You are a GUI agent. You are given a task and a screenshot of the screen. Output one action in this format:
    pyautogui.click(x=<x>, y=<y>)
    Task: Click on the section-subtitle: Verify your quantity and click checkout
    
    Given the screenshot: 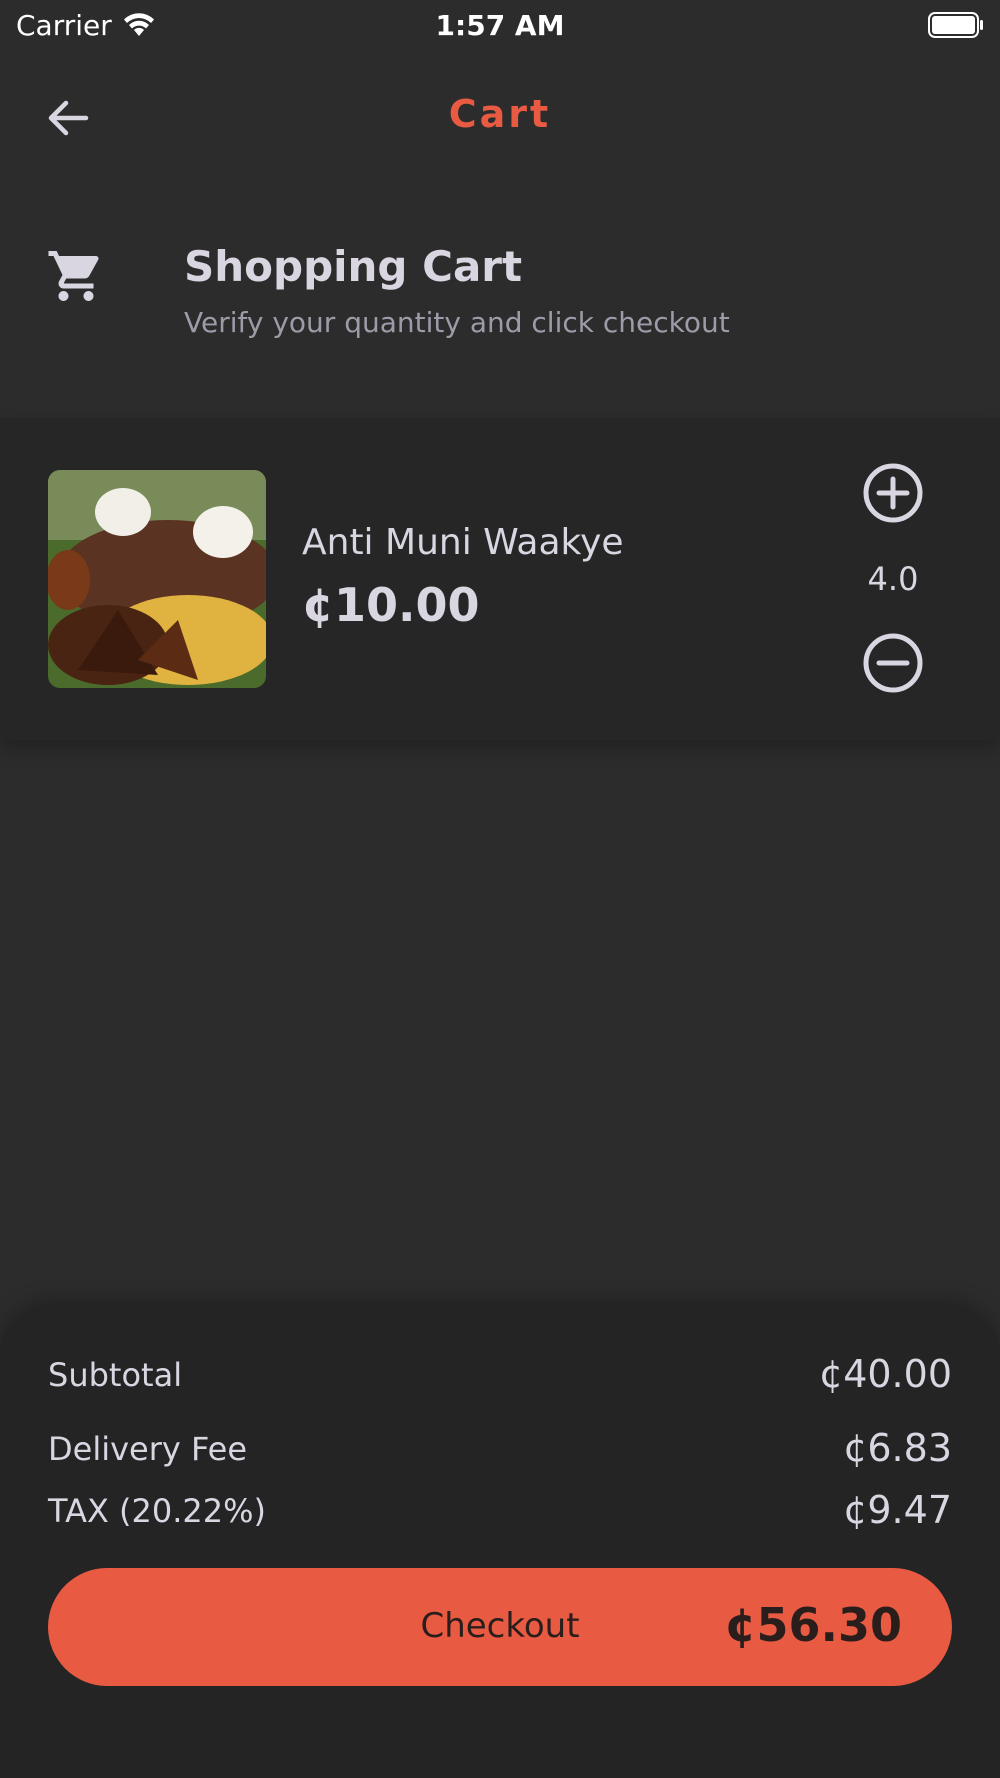 What is the action you would take?
    pyautogui.click(x=457, y=322)
    